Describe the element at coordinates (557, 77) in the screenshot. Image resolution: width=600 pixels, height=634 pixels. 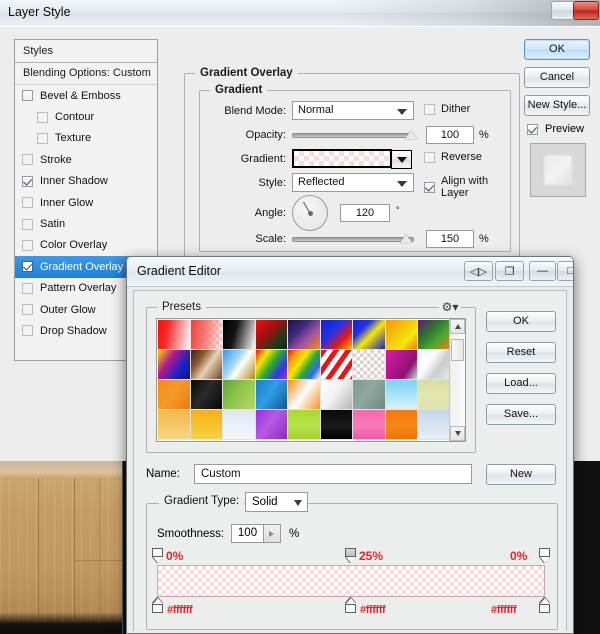
I see `cancel-button: Cancel` at that location.